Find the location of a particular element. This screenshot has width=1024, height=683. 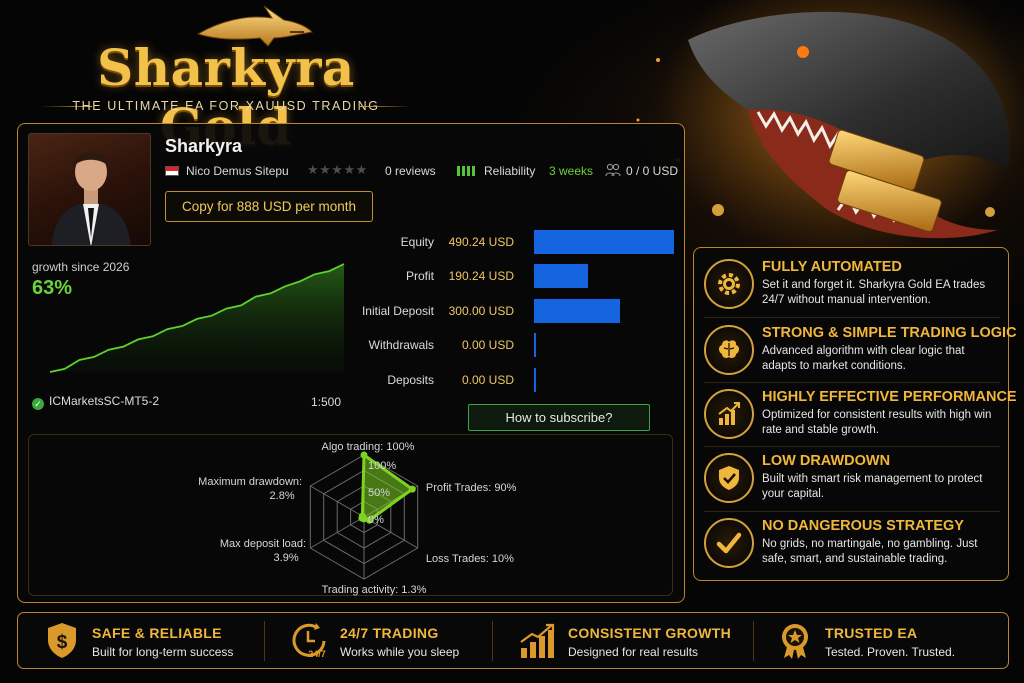

radar-axis-label: Loss Trades: 10% is located at coordinates (470, 559).